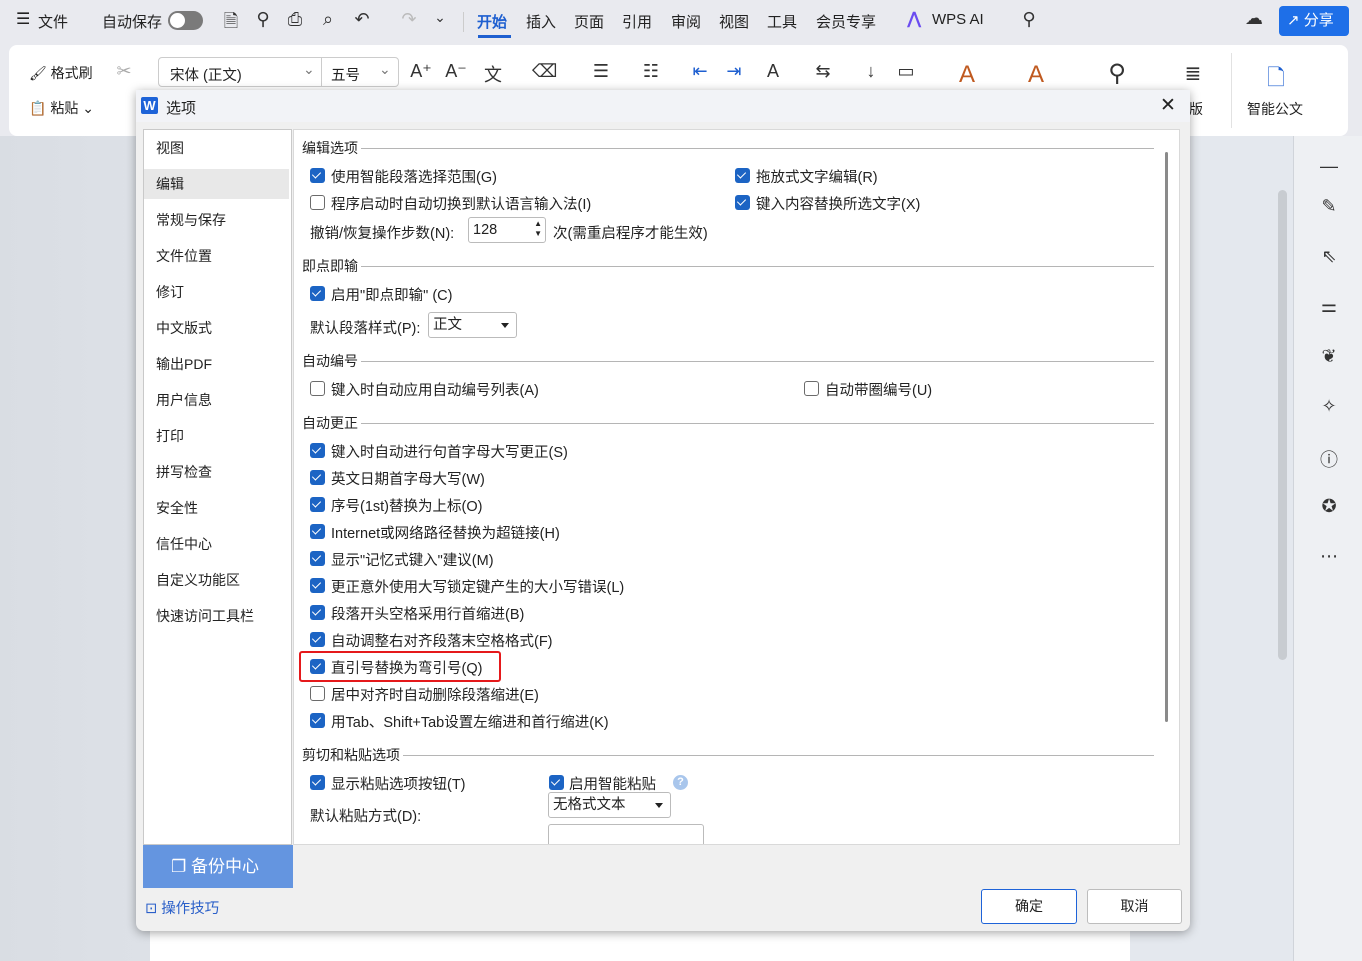 This screenshot has height=961, width=1362. Describe the element at coordinates (773, 71) in the screenshot. I see `char-spacing-icon: A` at that location.